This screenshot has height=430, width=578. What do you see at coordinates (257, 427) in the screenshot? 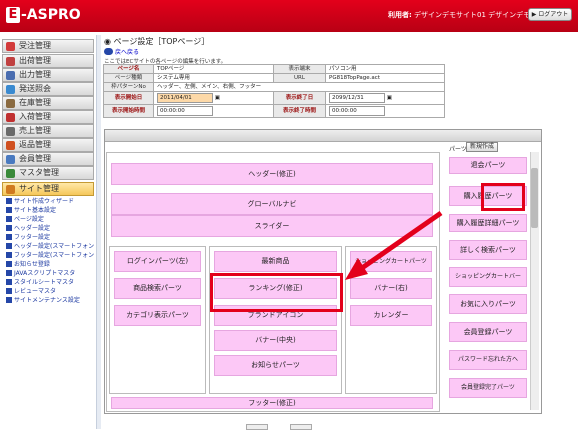
I see `pager-button-prev` at bounding box center [257, 427].